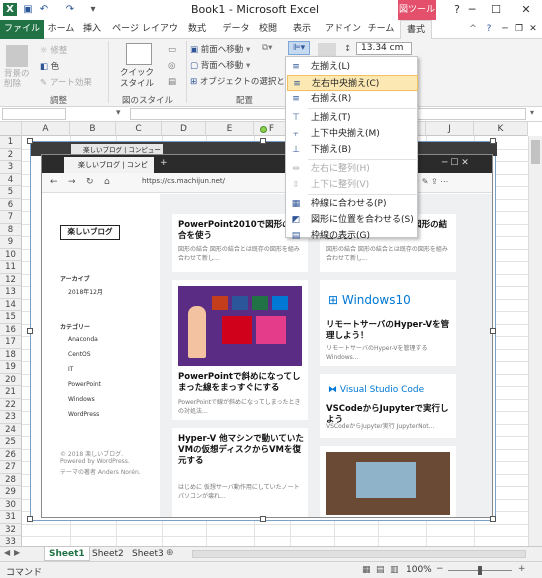 This screenshot has height=578, width=542. I want to click on color-button: ◧ 色, so click(49, 66).